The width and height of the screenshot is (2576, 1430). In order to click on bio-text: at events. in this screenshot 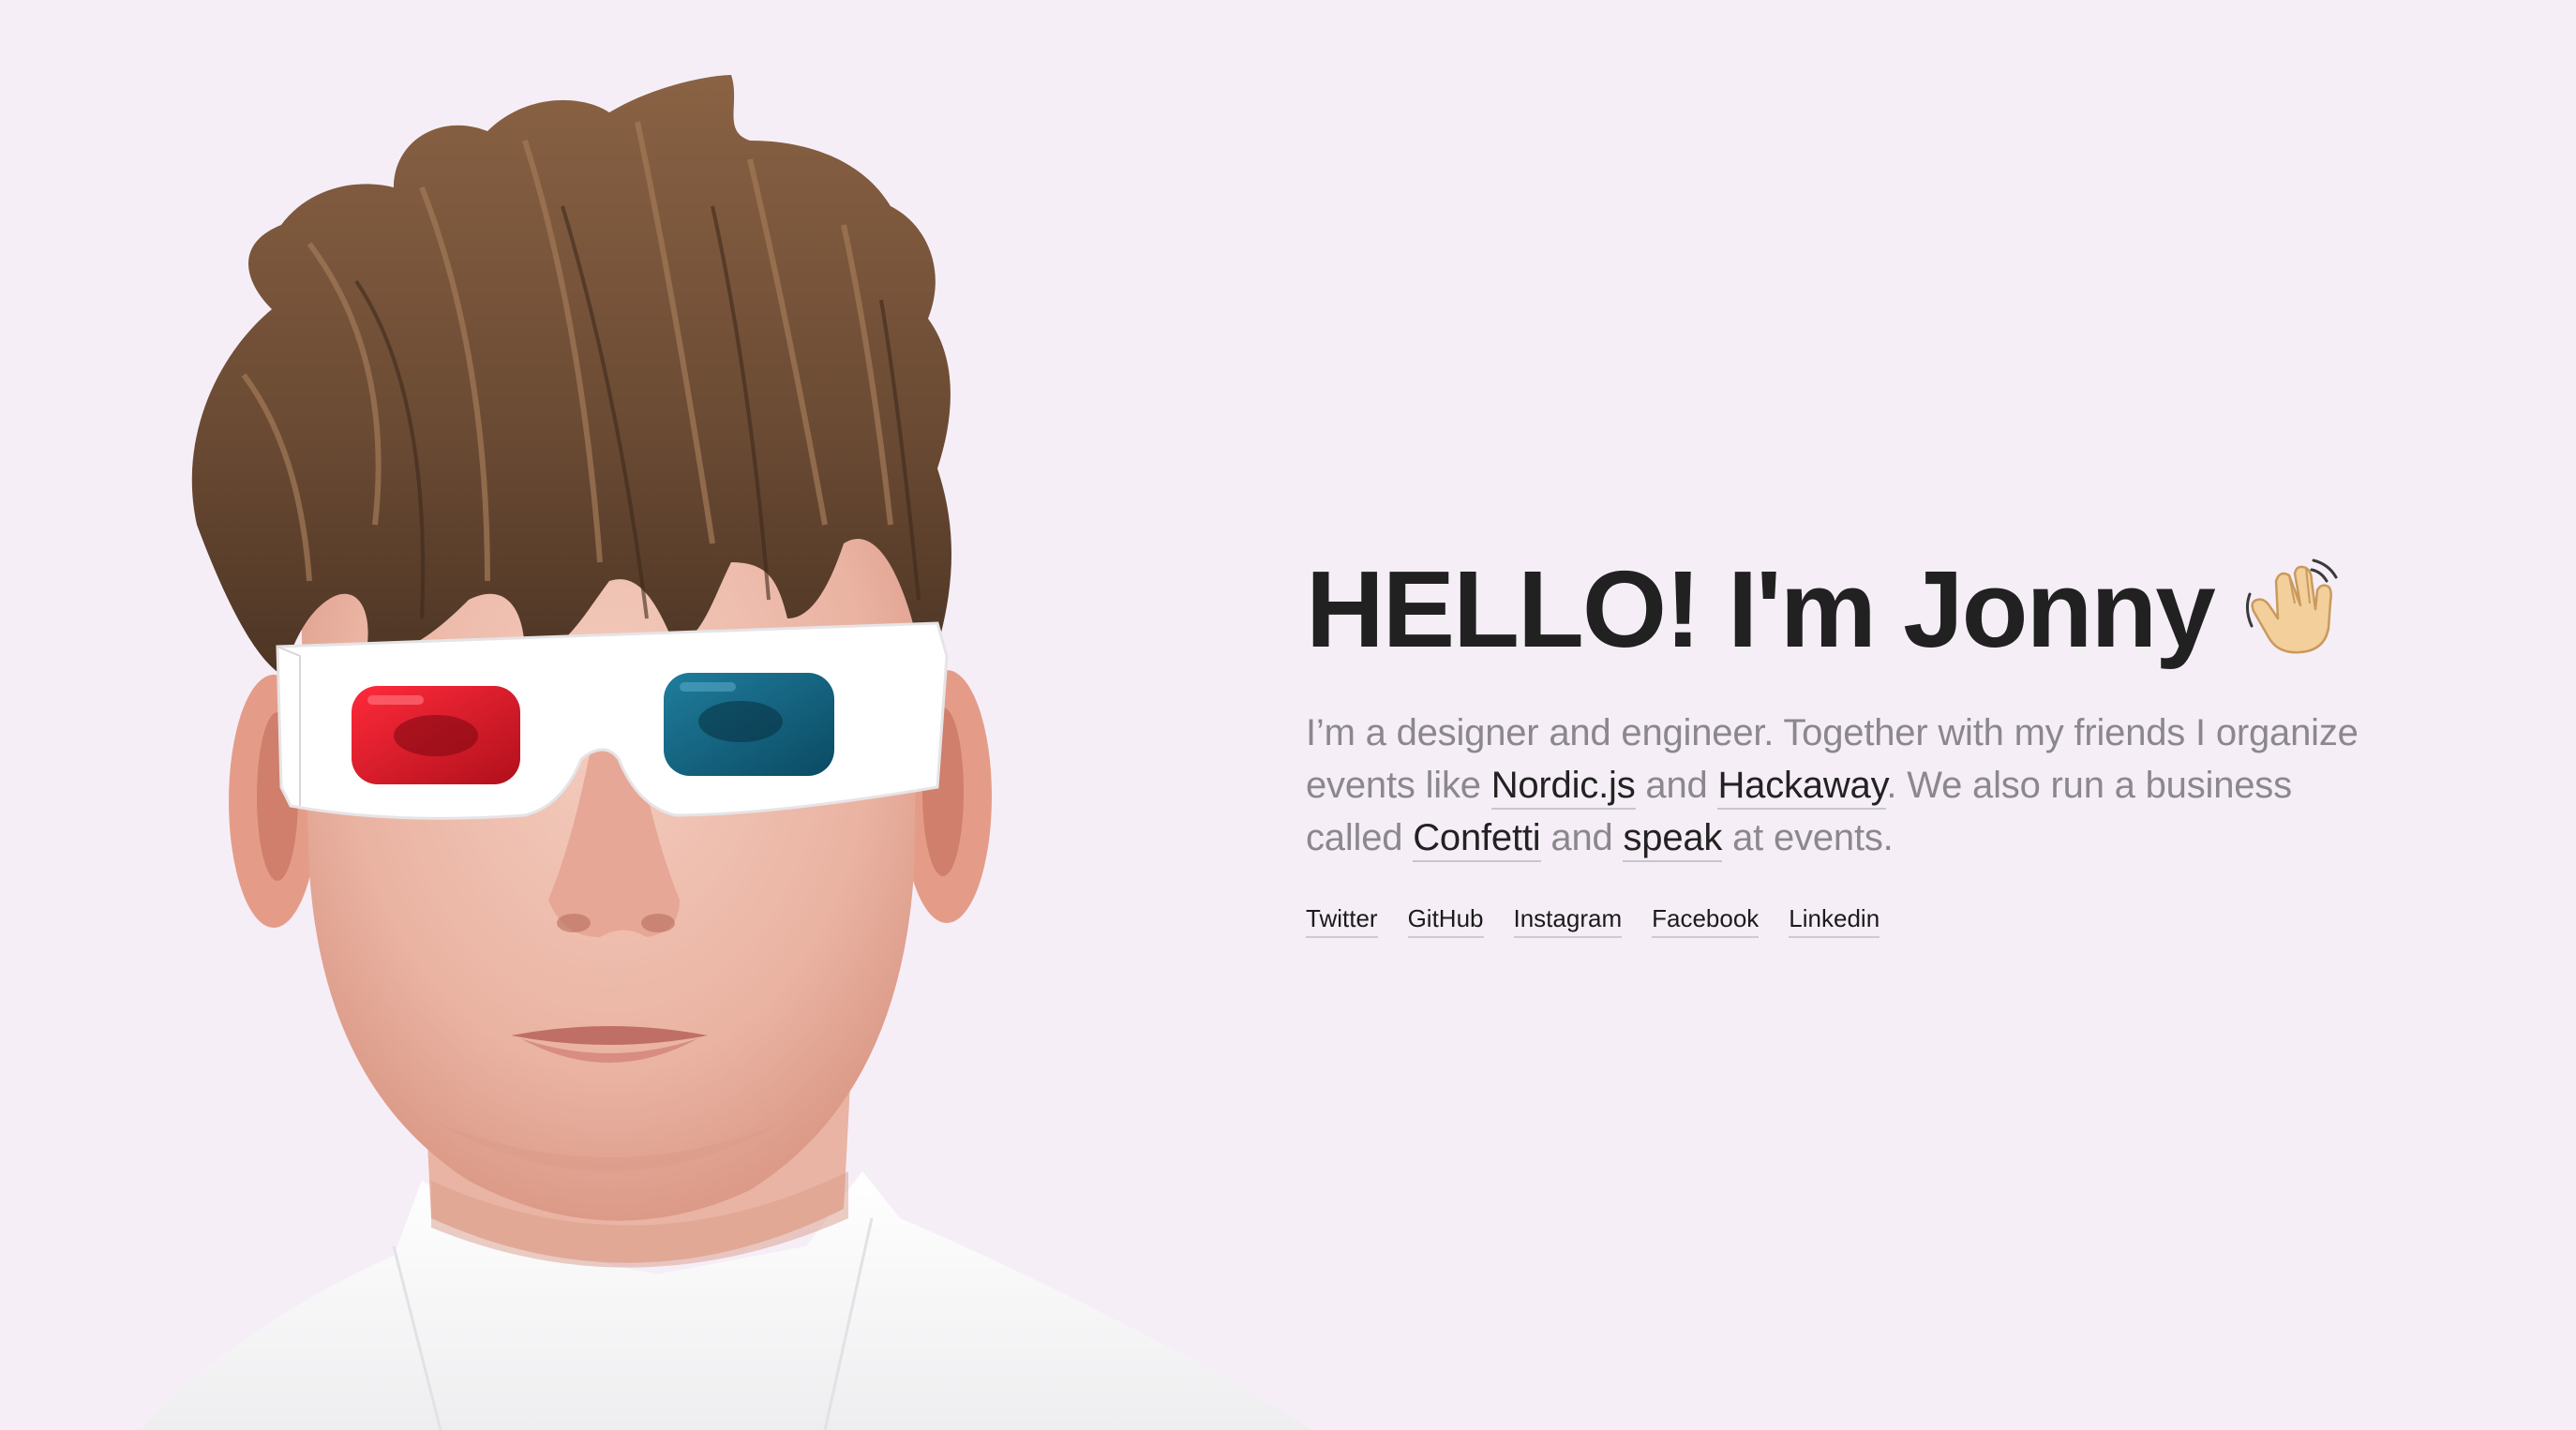, I will do `click(1808, 837)`.